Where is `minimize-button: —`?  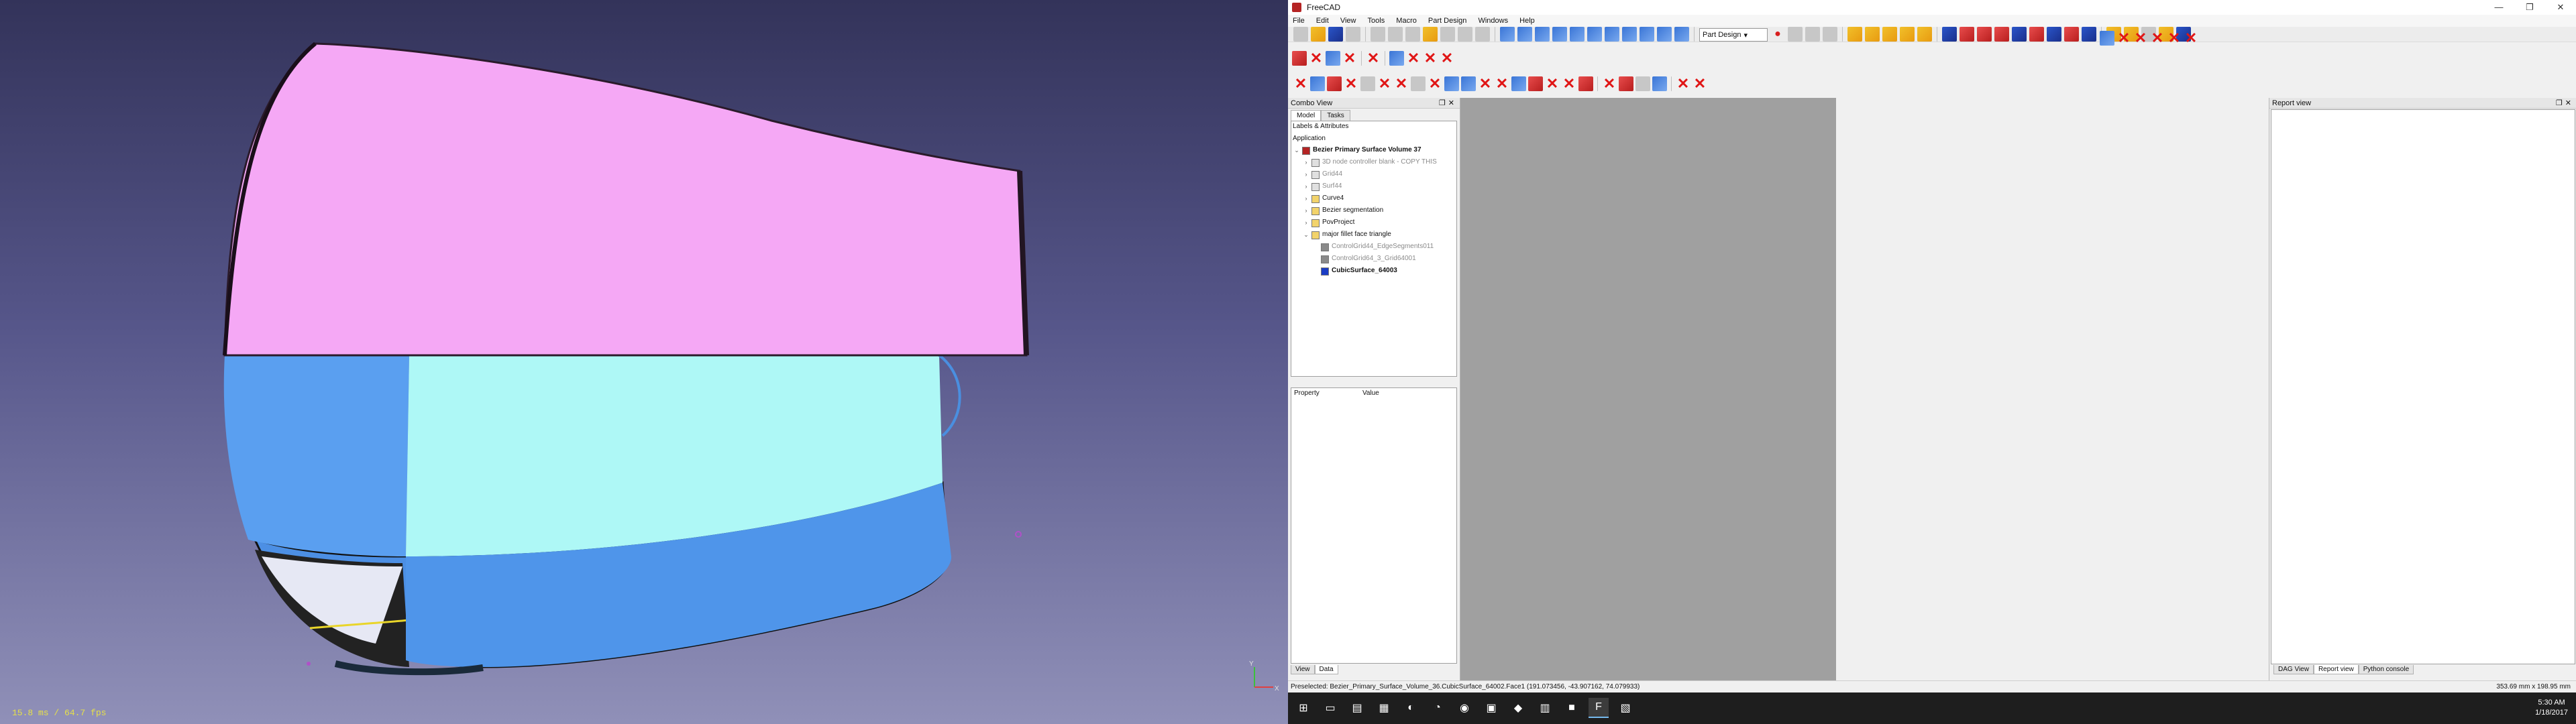
minimize-button: — is located at coordinates (2498, 7).